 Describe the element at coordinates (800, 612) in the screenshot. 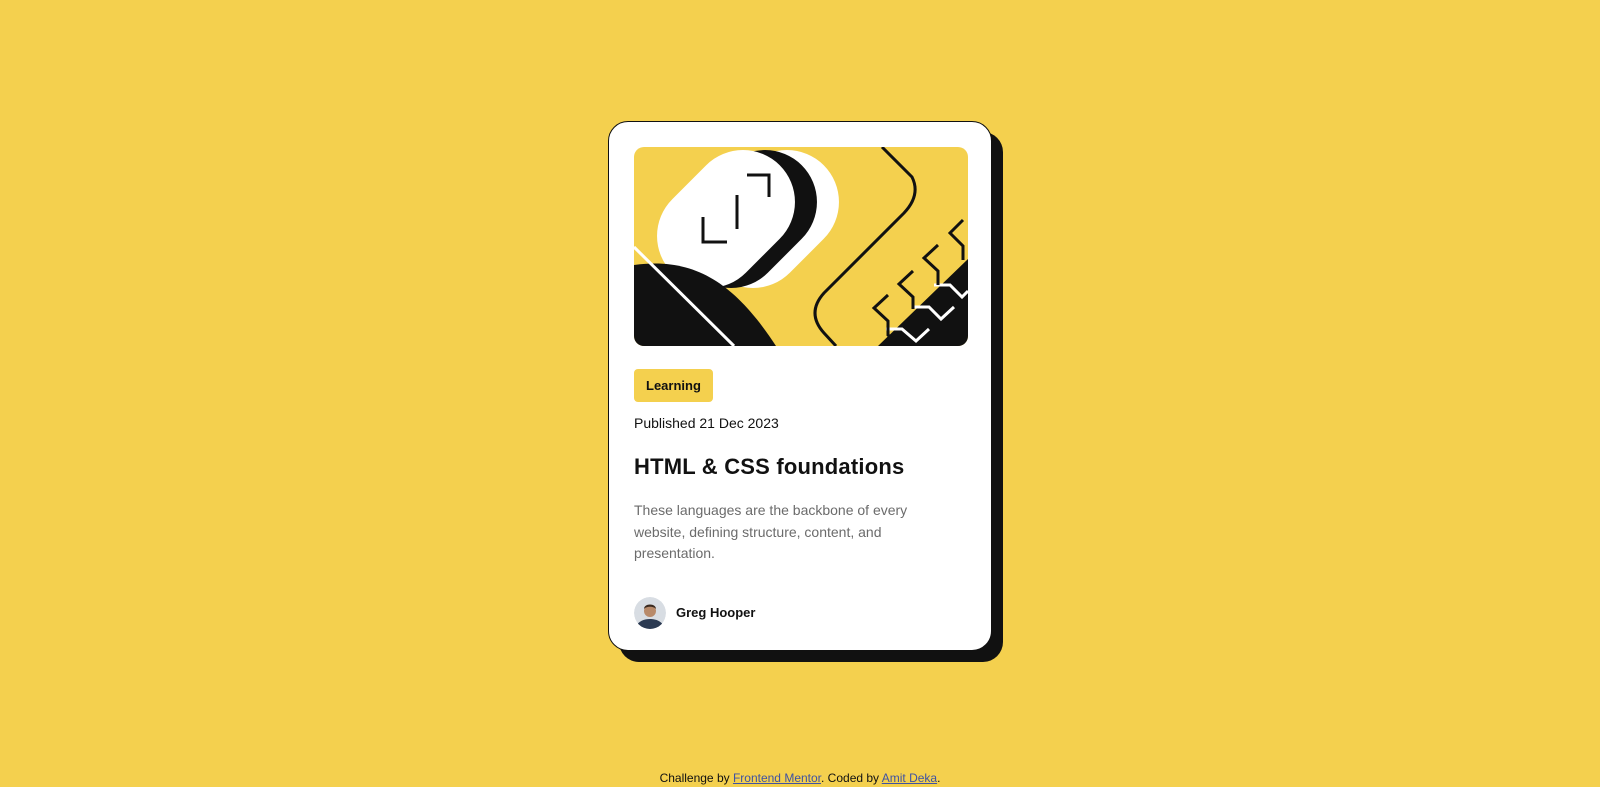

I see `author: Greg Hooper` at that location.